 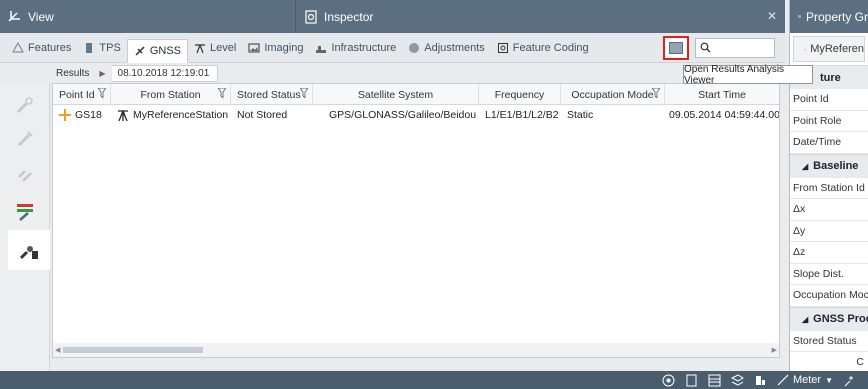 What do you see at coordinates (25, 139) in the screenshot?
I see `rail-measure-icon` at bounding box center [25, 139].